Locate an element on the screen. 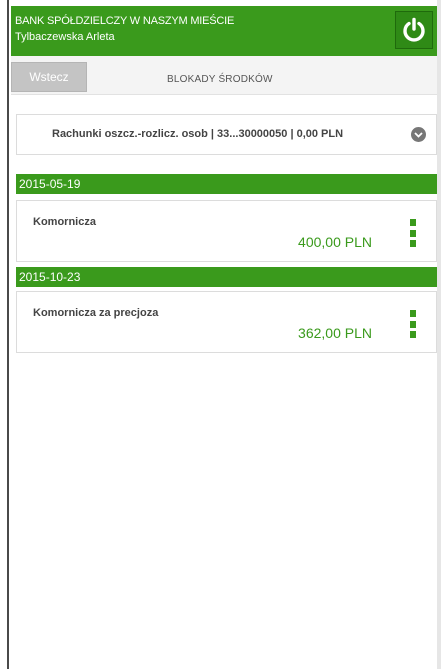 Image resolution: width=441 pixels, height=669 pixels. block-amount: 400,00 PLN is located at coordinates (335, 242).